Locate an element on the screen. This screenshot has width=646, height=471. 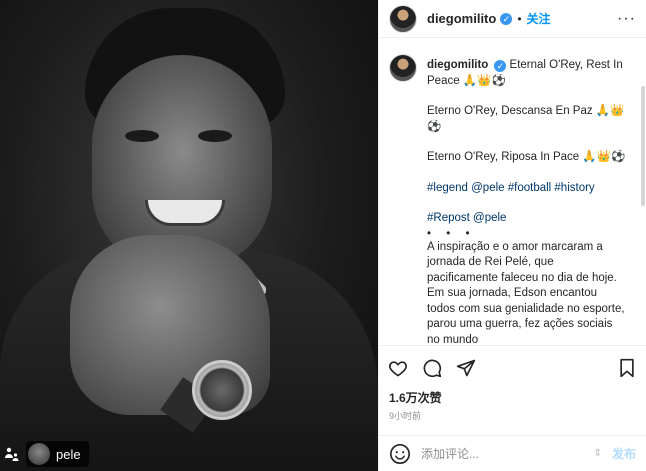
follow-button: 关注 is located at coordinates (539, 18).